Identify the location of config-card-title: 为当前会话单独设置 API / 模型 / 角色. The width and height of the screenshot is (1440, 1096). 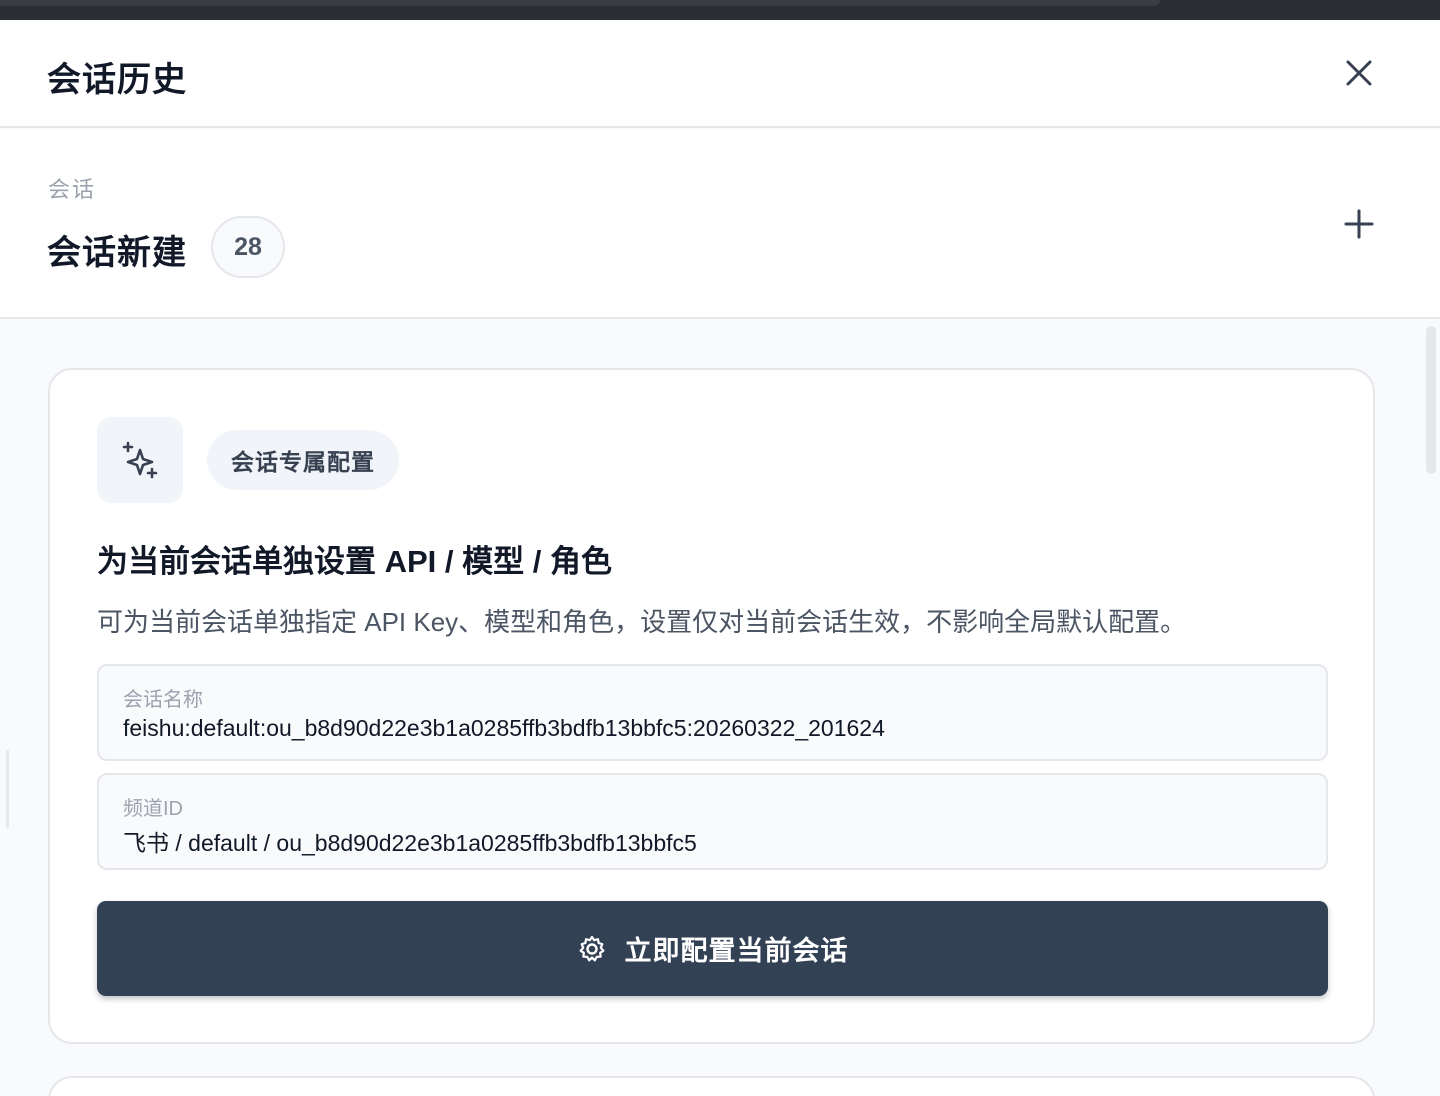
(354, 561).